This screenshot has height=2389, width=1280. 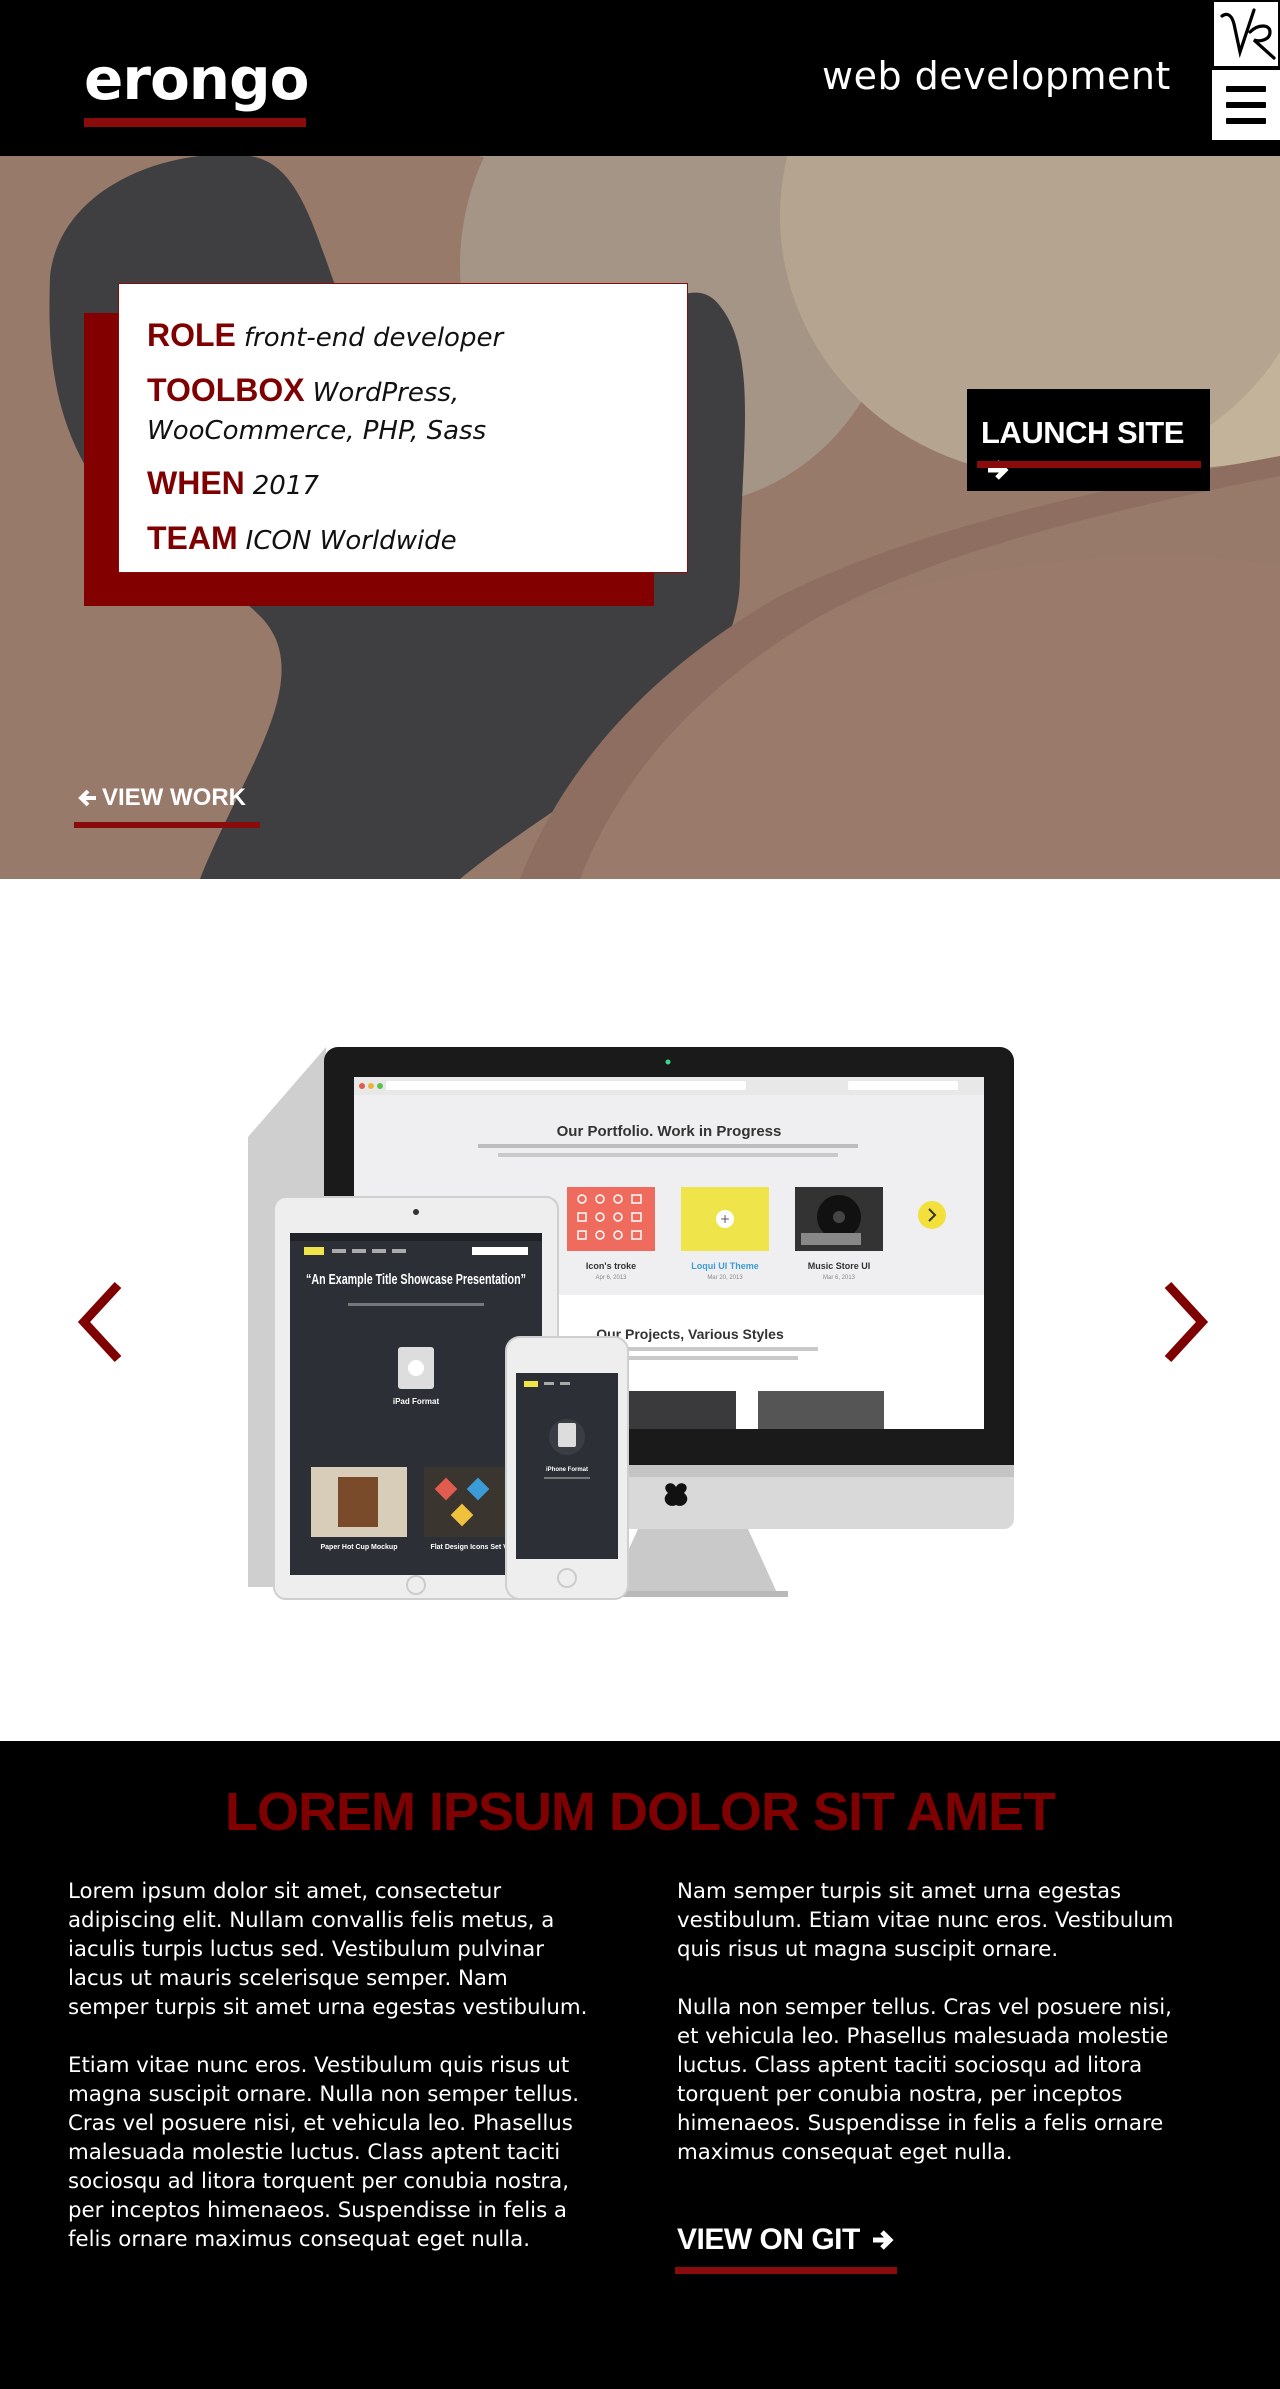 I want to click on view-work-link: VIEW WORK, so click(x=169, y=807).